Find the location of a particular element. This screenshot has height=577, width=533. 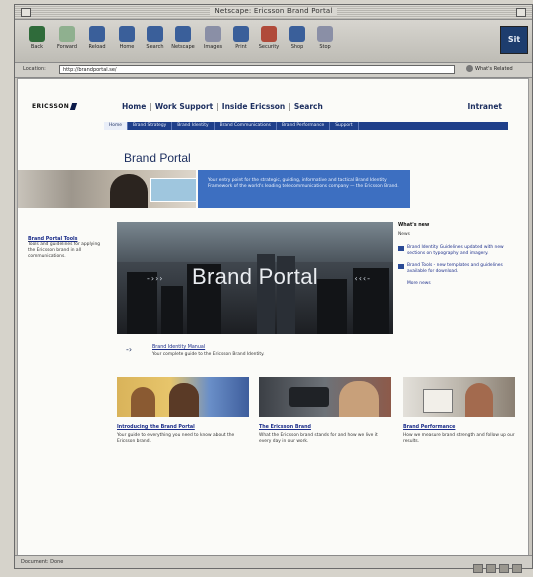

brand-portal-banner: -››› ‹‹‹- Brand Portal is located at coordinates (255, 278).